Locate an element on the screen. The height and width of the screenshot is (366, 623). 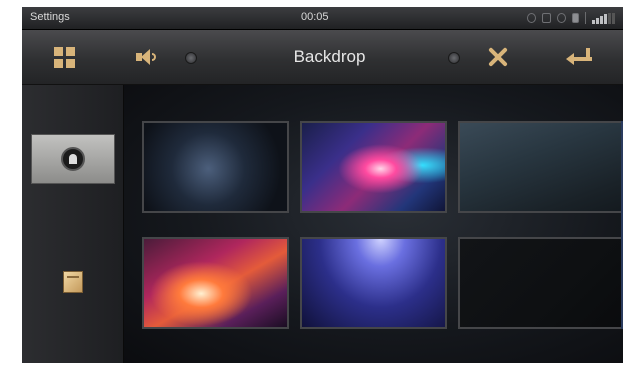
wallpaper-thumb-plain-black is located at coordinates (540, 283).